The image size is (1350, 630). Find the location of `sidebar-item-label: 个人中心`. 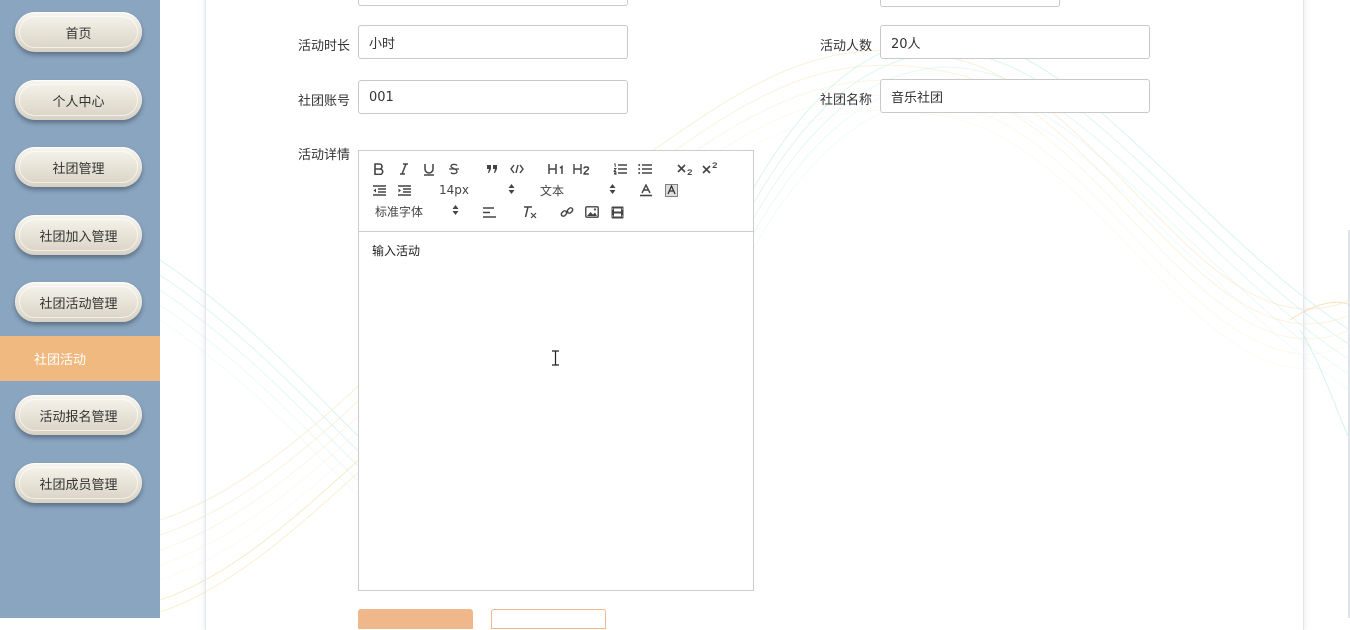

sidebar-item-label: 个人中心 is located at coordinates (78, 102).